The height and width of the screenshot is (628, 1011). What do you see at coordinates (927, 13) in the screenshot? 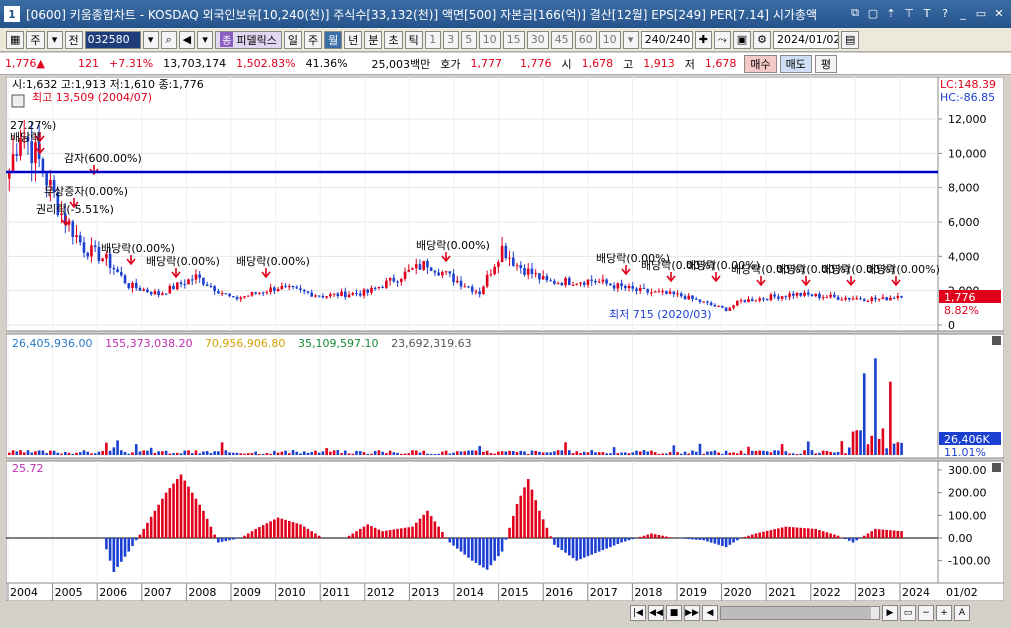
I see `text-icon: T` at bounding box center [927, 13].